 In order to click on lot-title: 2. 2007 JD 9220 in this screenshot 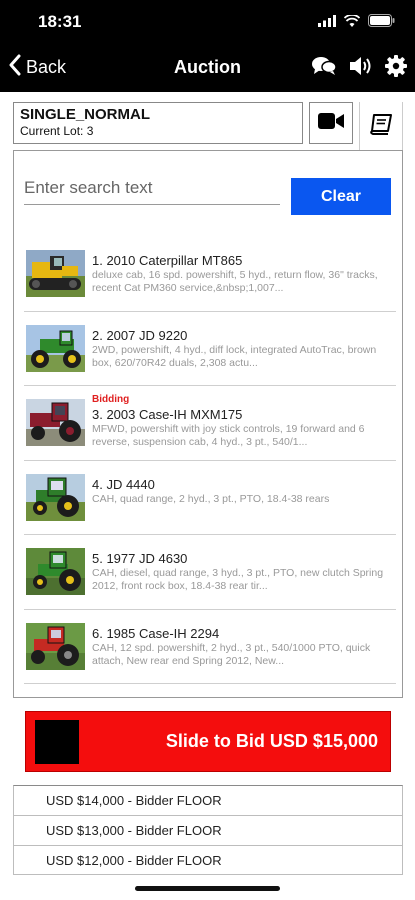, I will do `click(140, 335)`.